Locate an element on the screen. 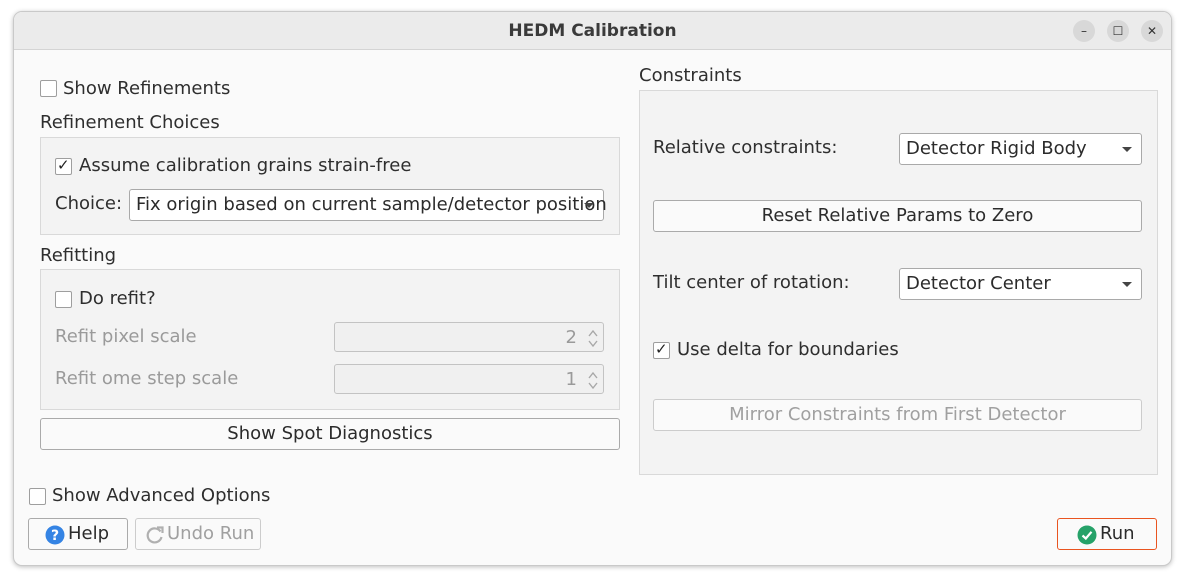  help-button: ? Help is located at coordinates (78, 534).